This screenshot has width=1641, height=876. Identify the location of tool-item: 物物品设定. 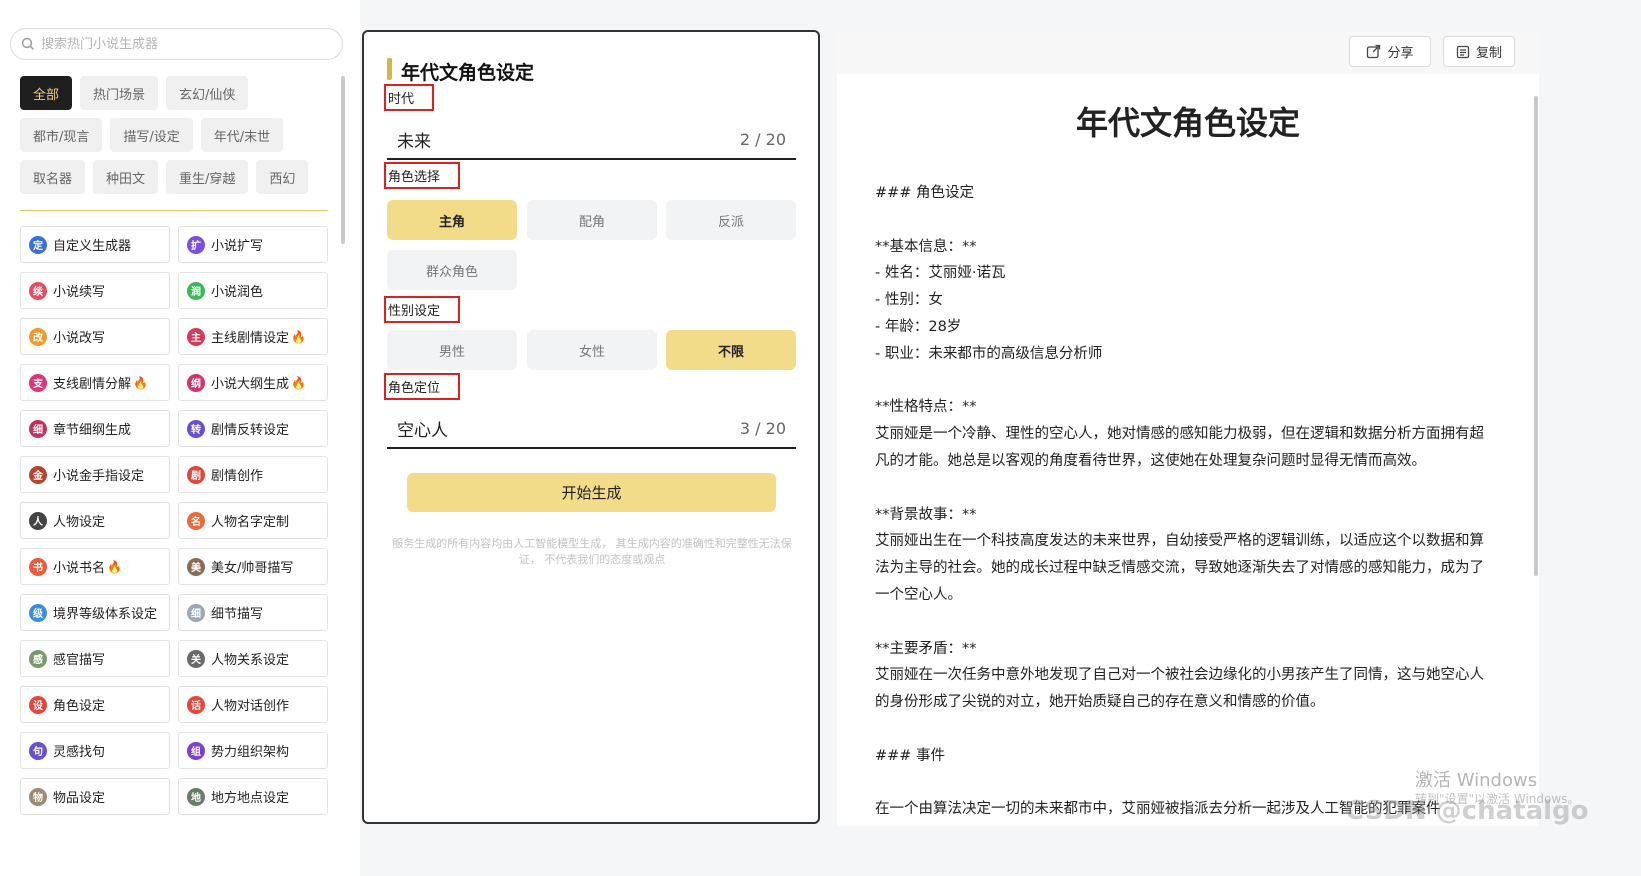
(95, 796).